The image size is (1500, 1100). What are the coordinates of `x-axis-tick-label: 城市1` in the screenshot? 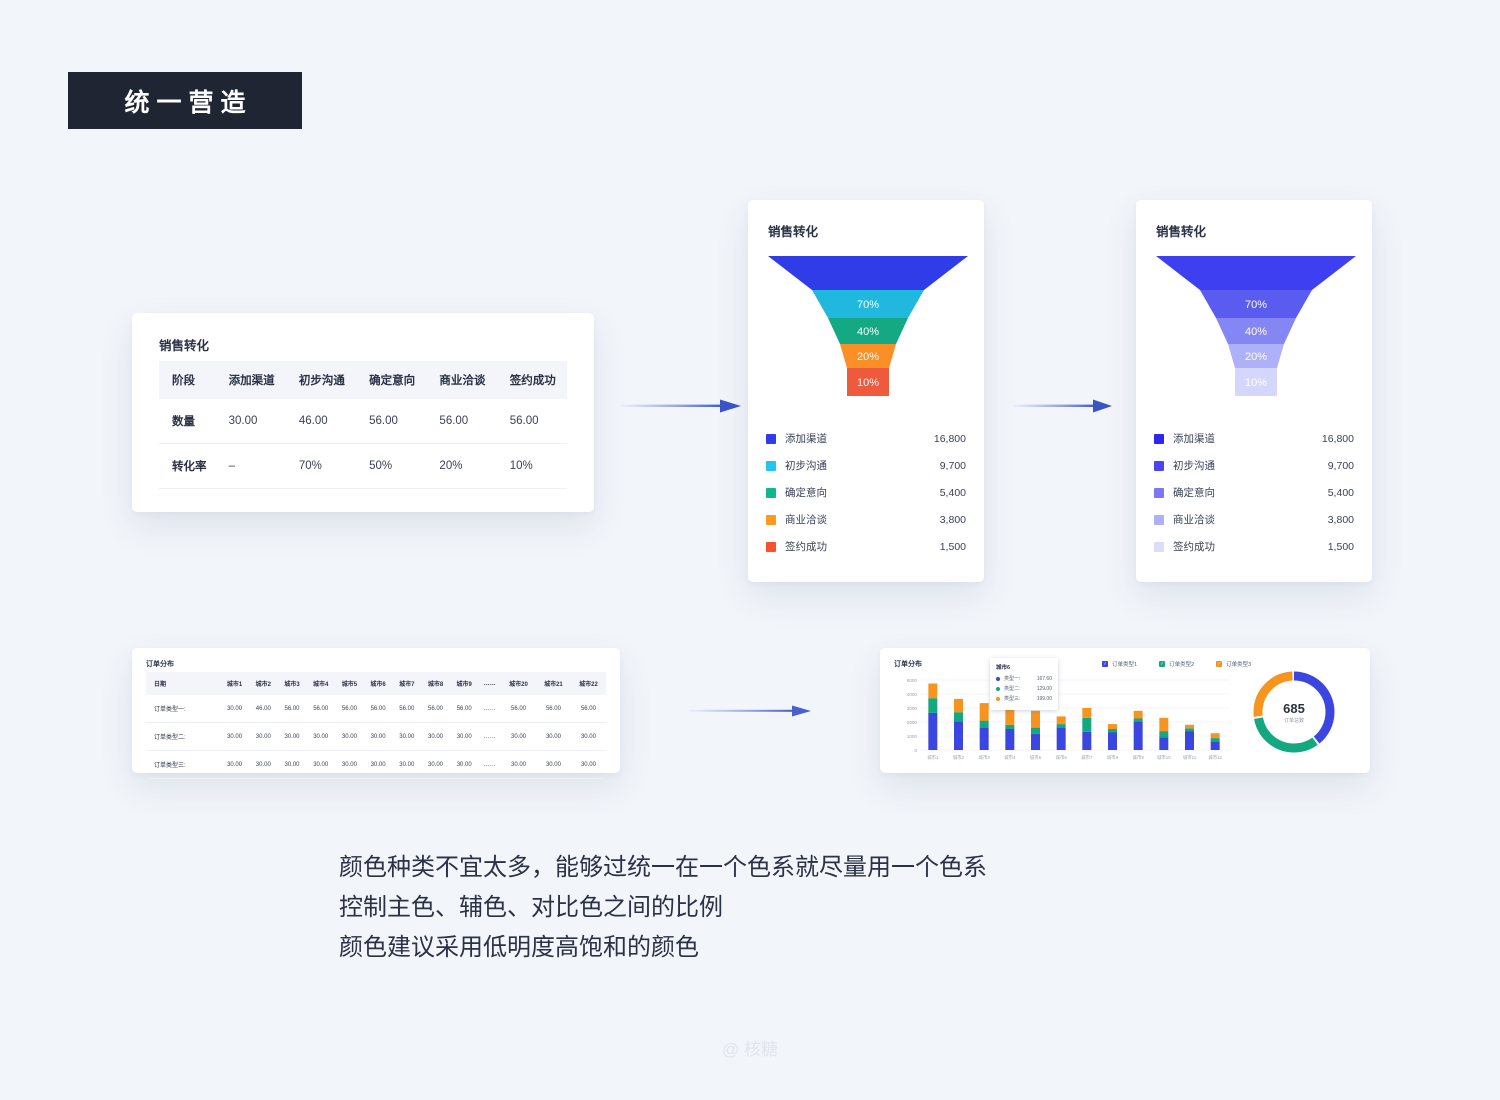 It's located at (933, 757).